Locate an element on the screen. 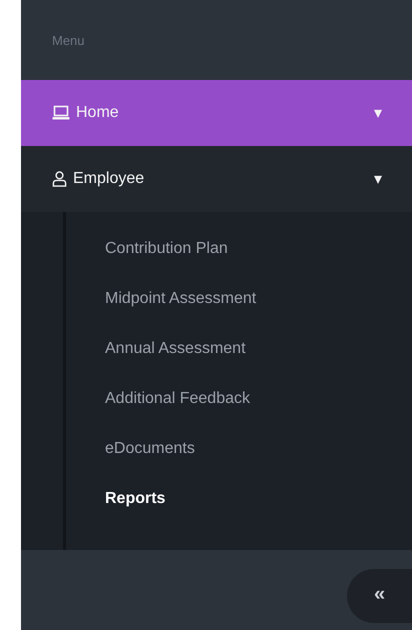 The height and width of the screenshot is (630, 412). submenu-link: eDocuments is located at coordinates (150, 465).